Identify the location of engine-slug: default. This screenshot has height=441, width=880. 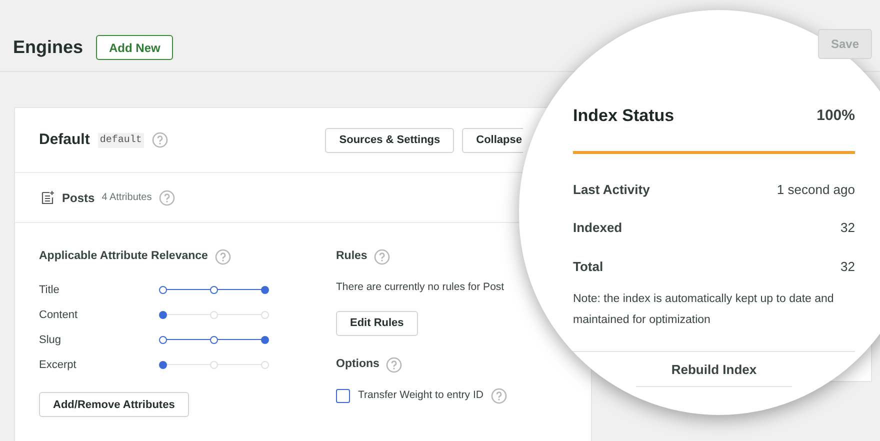
(121, 140).